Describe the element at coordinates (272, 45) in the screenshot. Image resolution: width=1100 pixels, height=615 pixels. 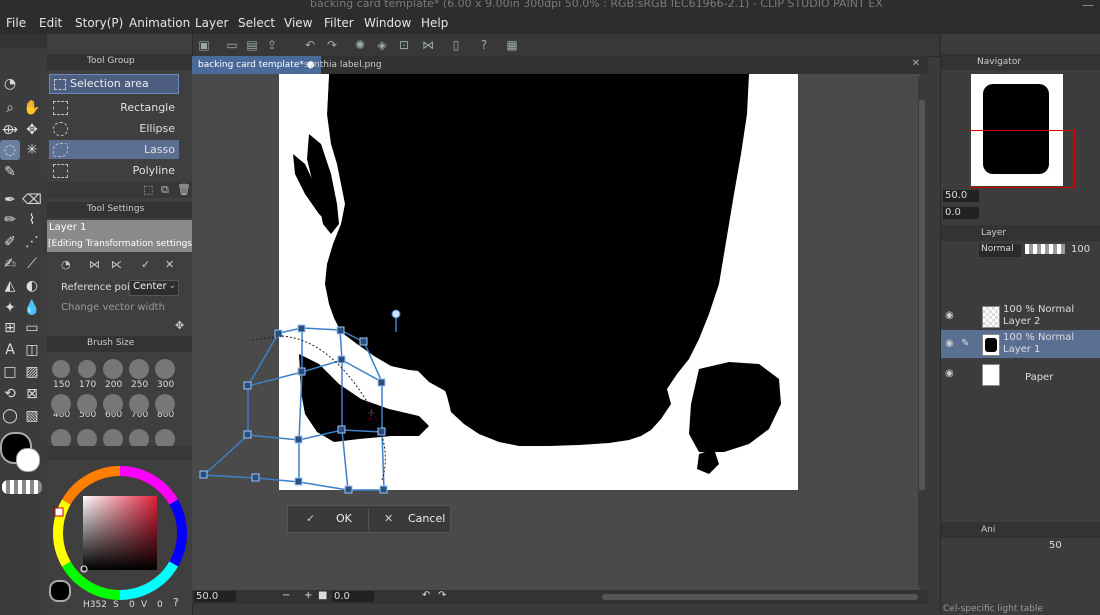
I see `export-icon: ⇪` at that location.